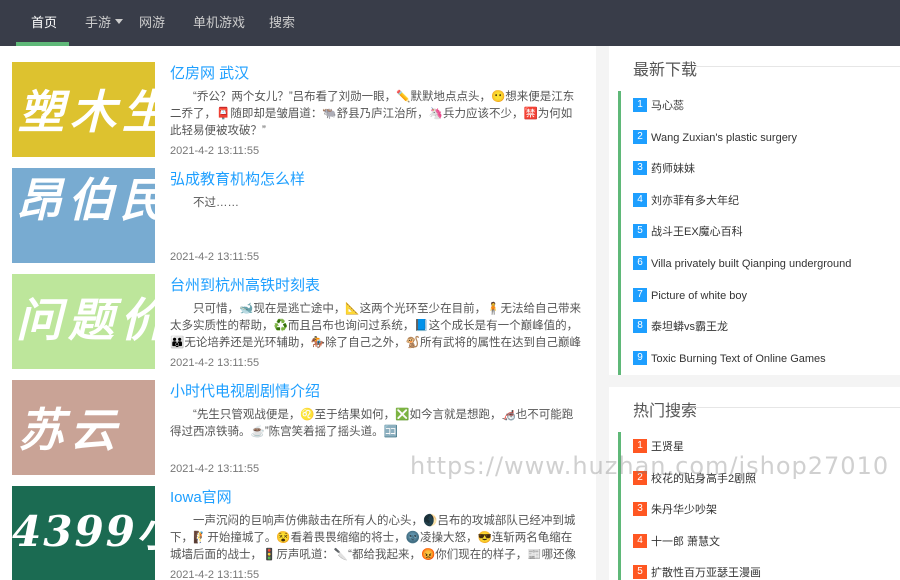 Image resolution: width=900 pixels, height=580 pixels. I want to click on article-item: 昂伯民 弘成教育机构怎么样 不过…… 2021-4-2 13:11:55, so click(304, 218).